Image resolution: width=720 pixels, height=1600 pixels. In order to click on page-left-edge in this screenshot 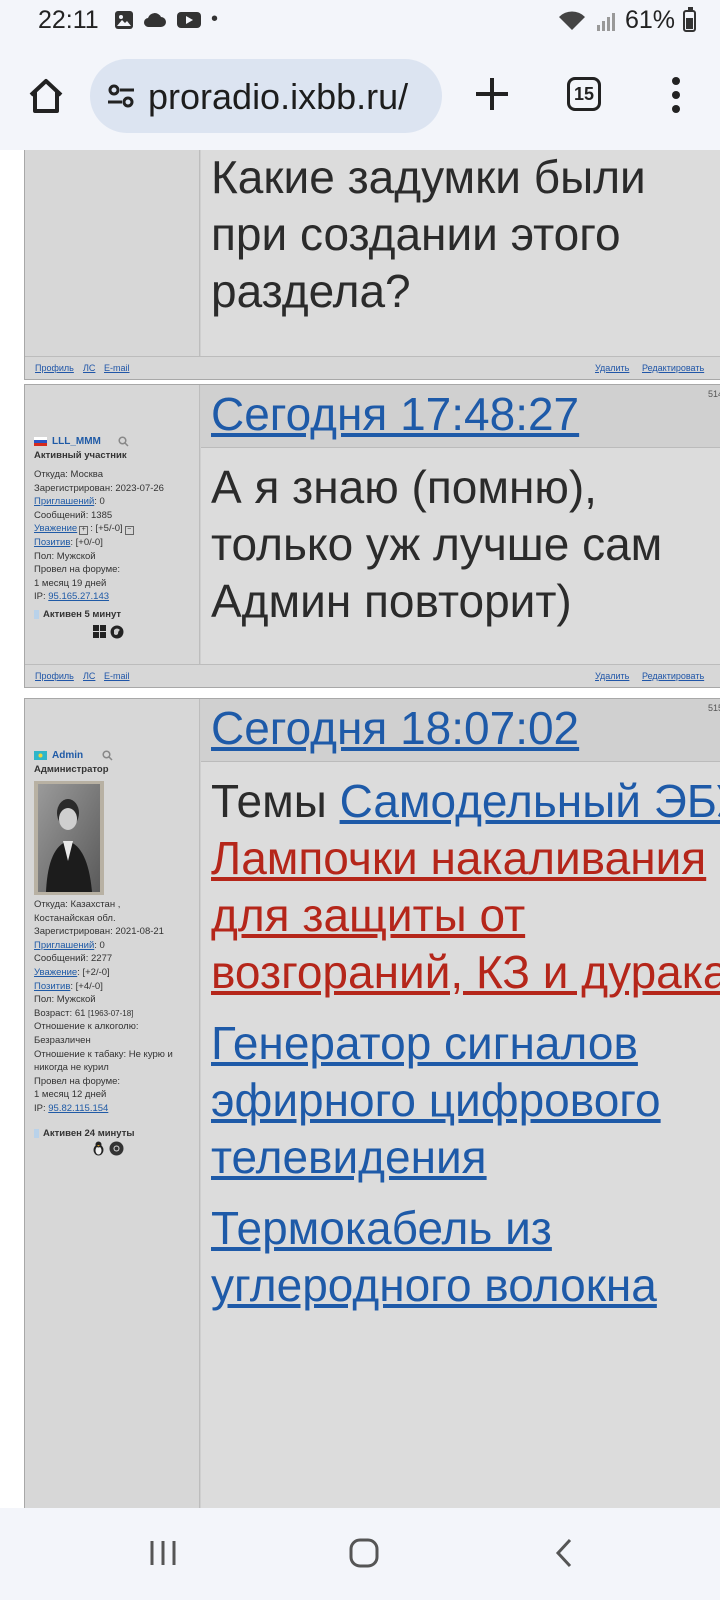, I will do `click(12, 829)`.